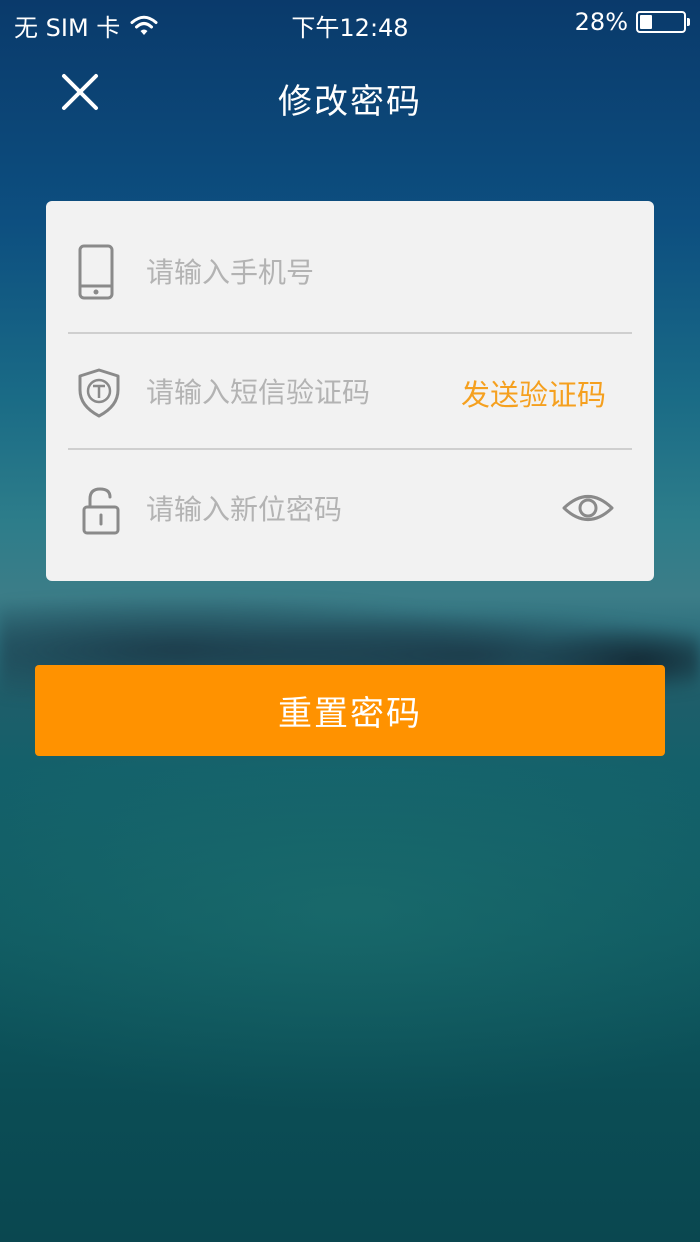  Describe the element at coordinates (350, 710) in the screenshot. I see `reset-password-button: 重置密码` at that location.